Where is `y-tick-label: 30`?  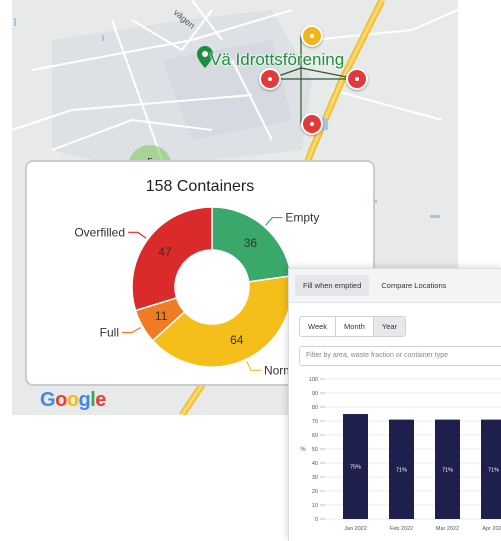
y-tick-label: 30 is located at coordinates (315, 478).